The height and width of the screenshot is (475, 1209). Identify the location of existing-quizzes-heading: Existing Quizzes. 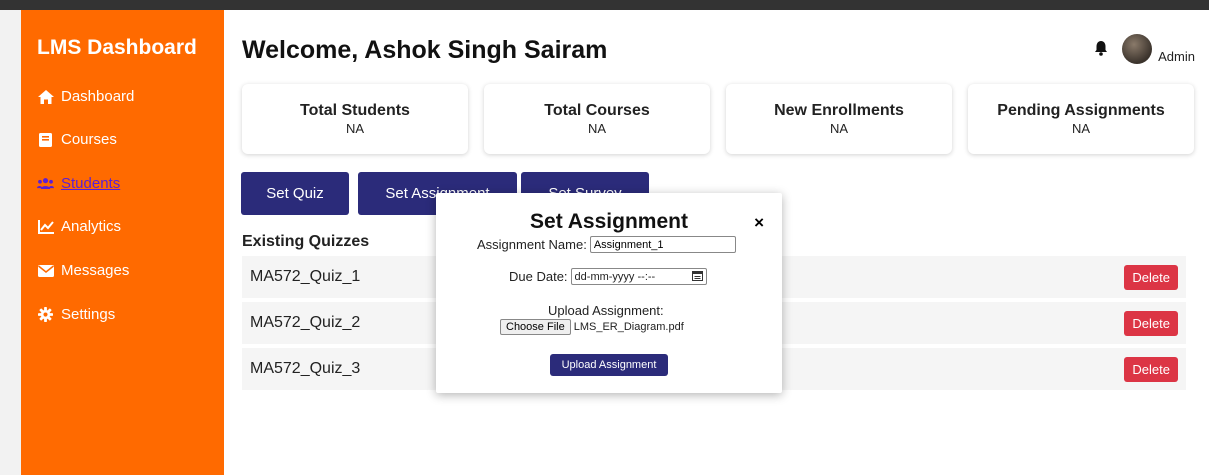
(306, 241).